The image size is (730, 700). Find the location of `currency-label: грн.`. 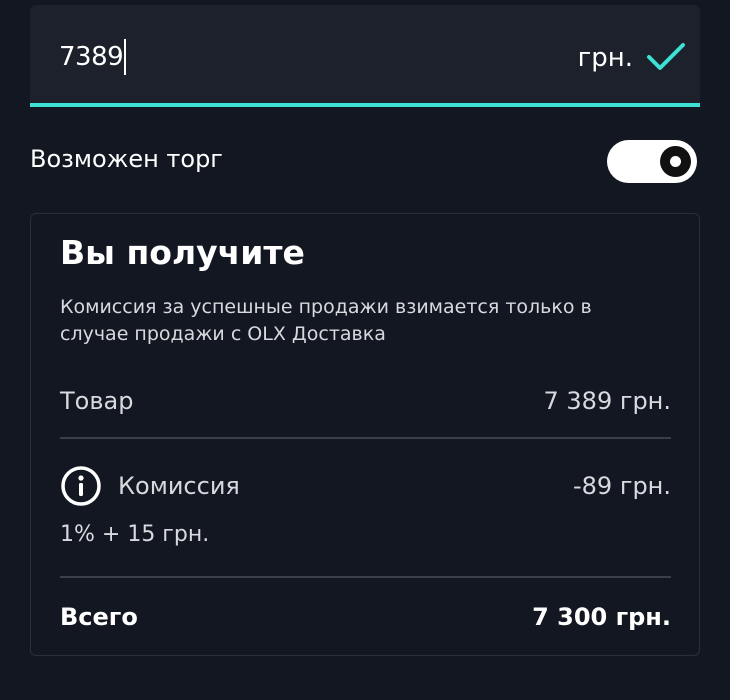

currency-label: грн. is located at coordinates (605, 58).